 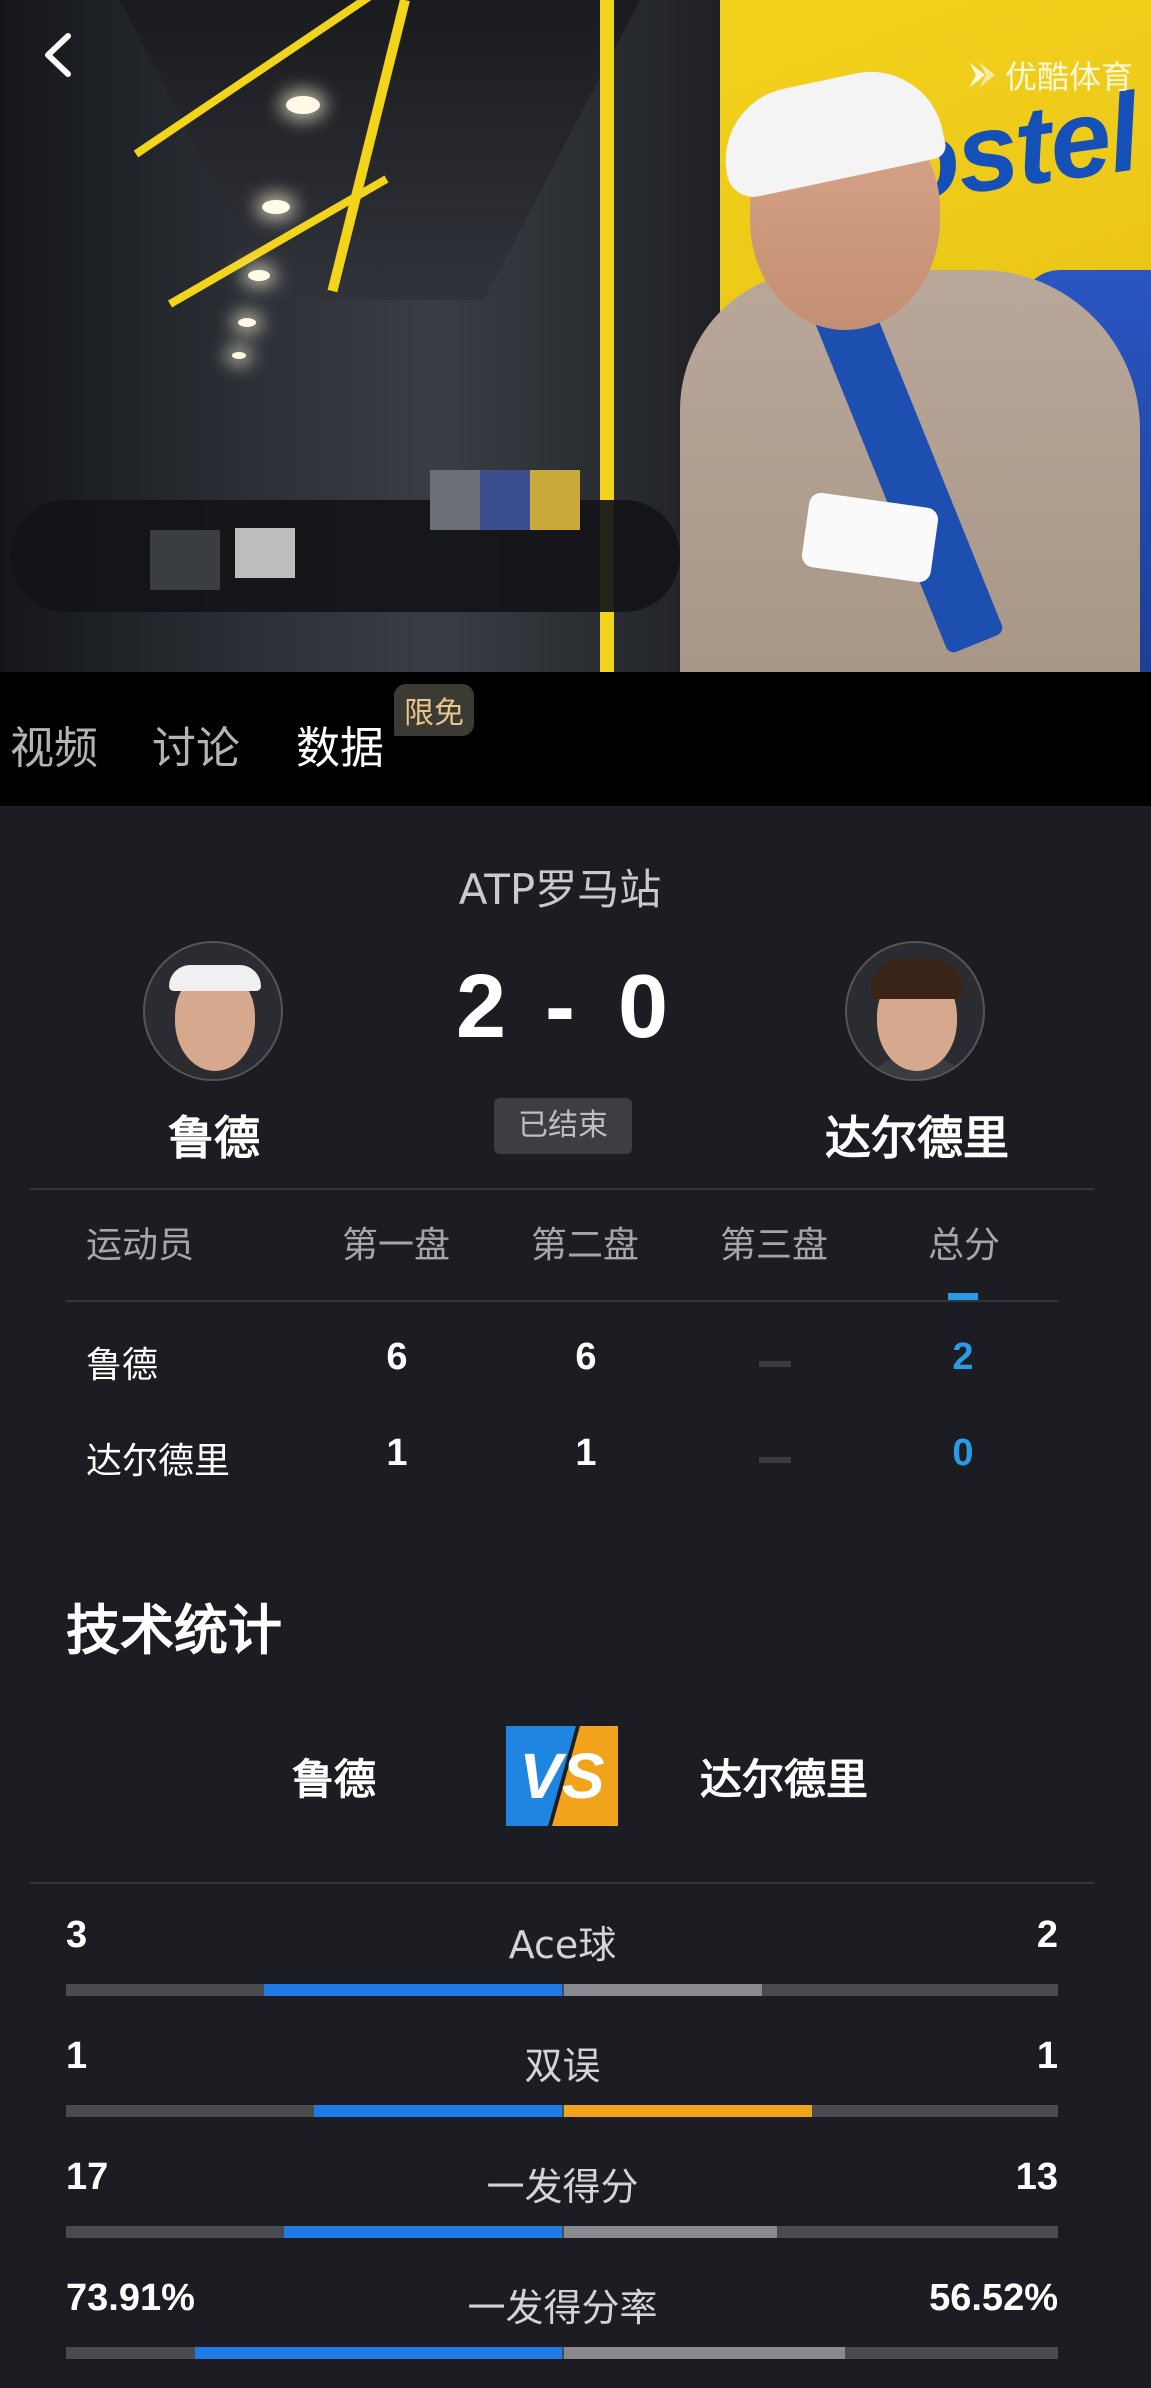 I want to click on home-player-name: 鲁德, so click(x=214, y=1138).